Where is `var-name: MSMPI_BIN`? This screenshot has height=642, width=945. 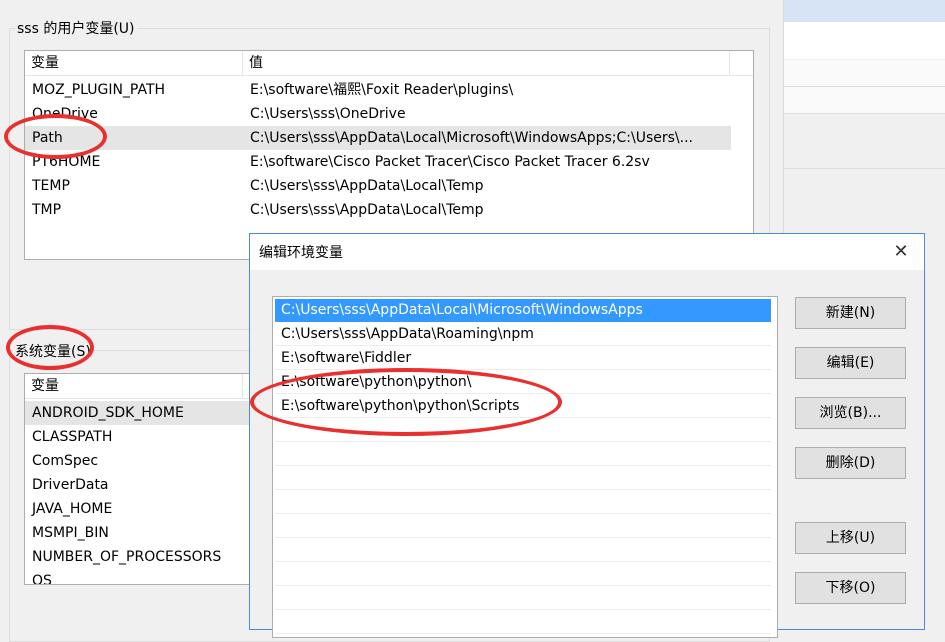
var-name: MSMPI_BIN is located at coordinates (70, 533).